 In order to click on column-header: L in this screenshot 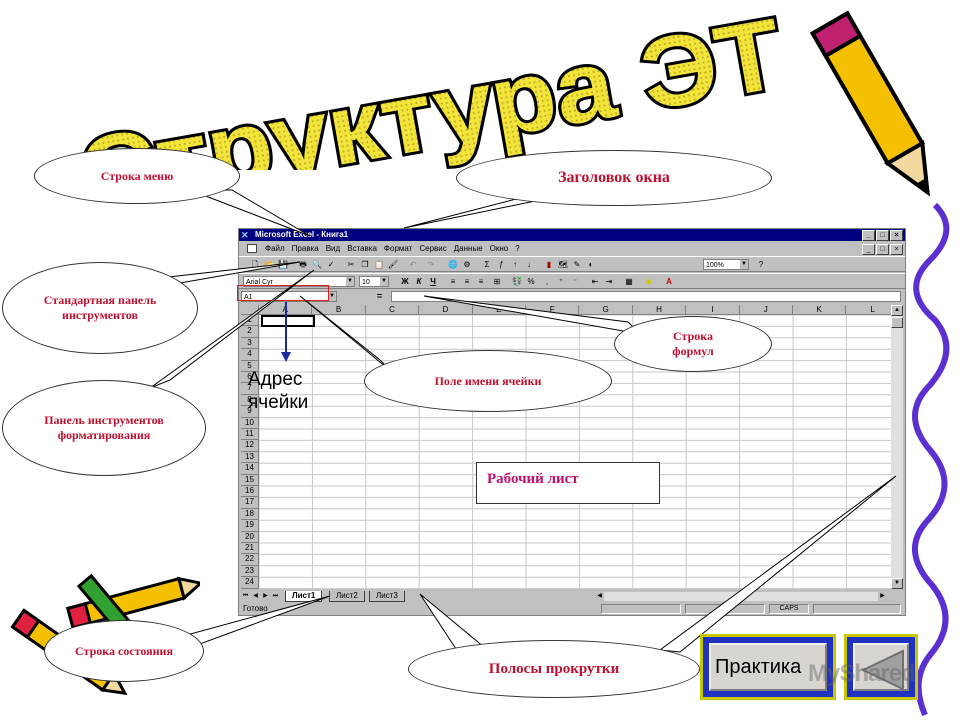, I will do `click(868, 310)`.